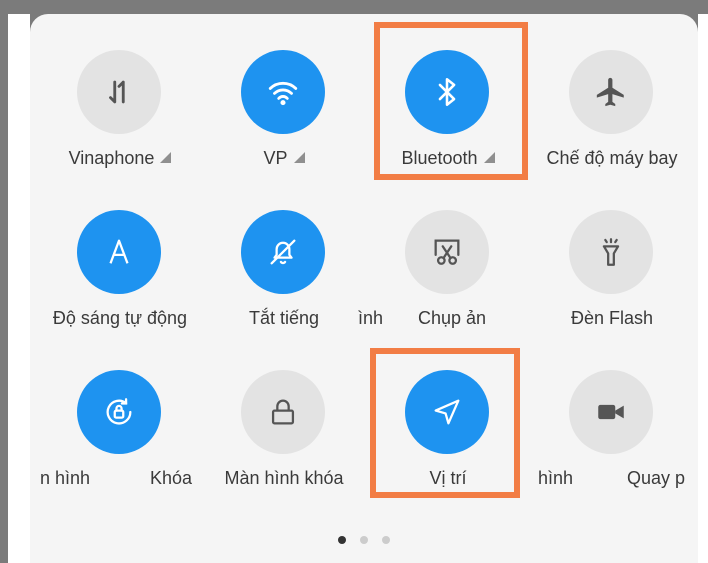 This screenshot has width=708, height=563. I want to click on tile-lock-screen: Màn hình khóa, so click(284, 430).